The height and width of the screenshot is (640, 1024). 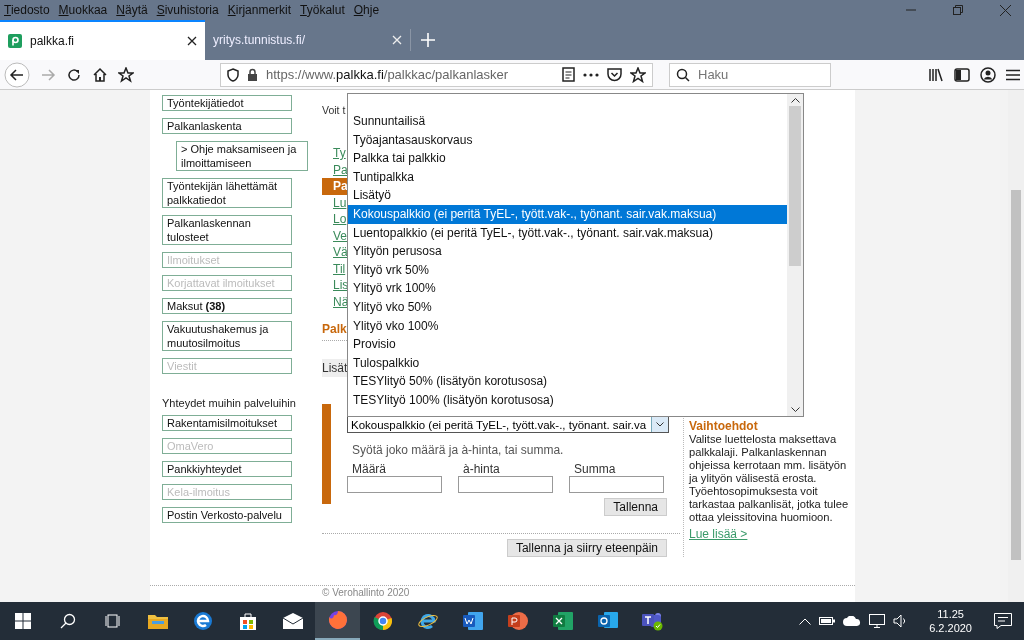 What do you see at coordinates (950, 614) in the screenshot?
I see `clock-time: 11.25` at bounding box center [950, 614].